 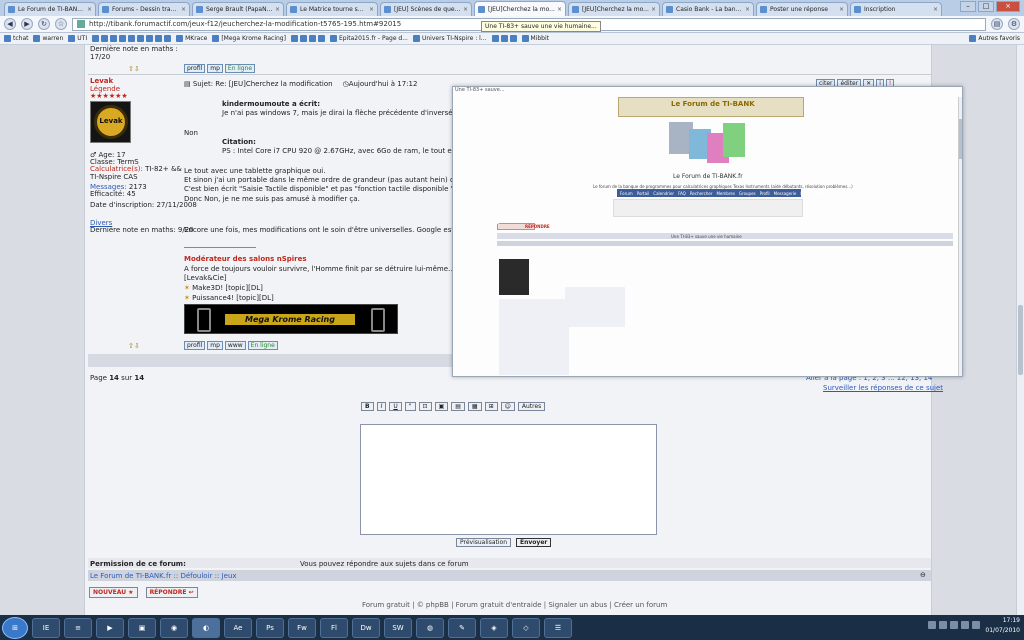 I want to click on taskbar-item: IE, so click(x=46, y=627).